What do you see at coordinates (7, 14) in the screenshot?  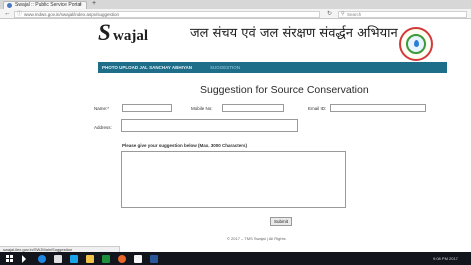 I see `back-arrow-icon: ←` at bounding box center [7, 14].